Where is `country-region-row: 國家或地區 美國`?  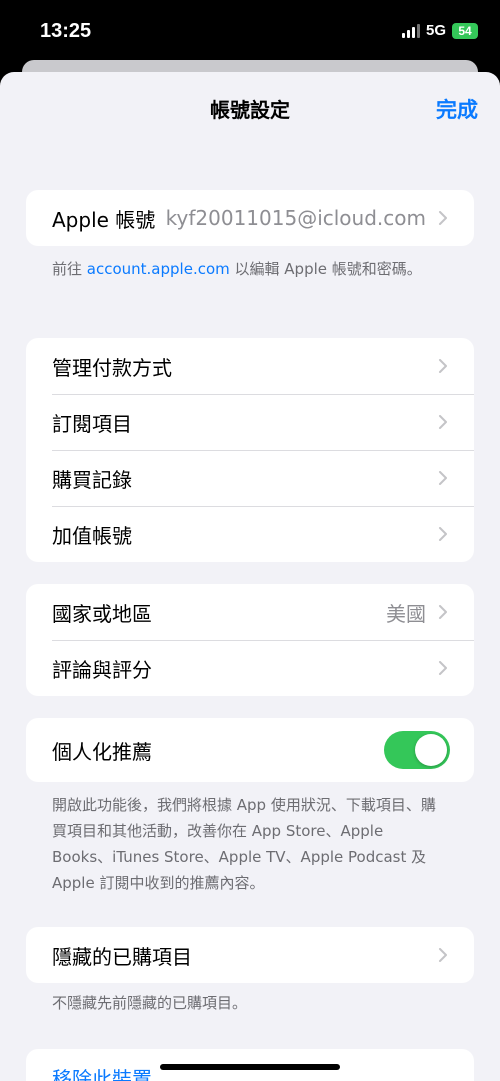 country-region-row: 國家或地區 美國 is located at coordinates (250, 612).